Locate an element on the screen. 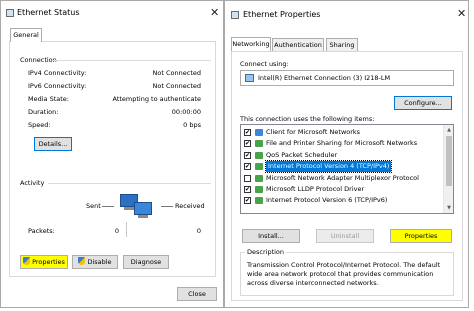 Image resolution: width=474 pixels, height=311 pixels. item-label: Microsoft LLDP Protocol Driver is located at coordinates (315, 188).